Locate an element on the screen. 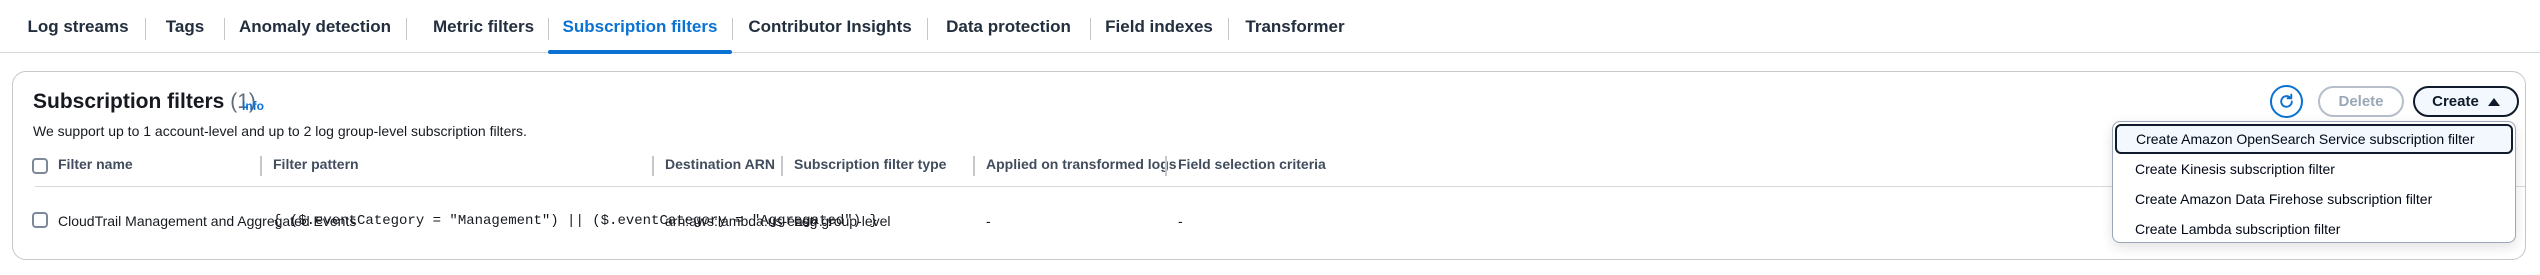 This screenshot has height=275, width=2540. tab-anomaly-detection: Anomaly detection is located at coordinates (315, 26).